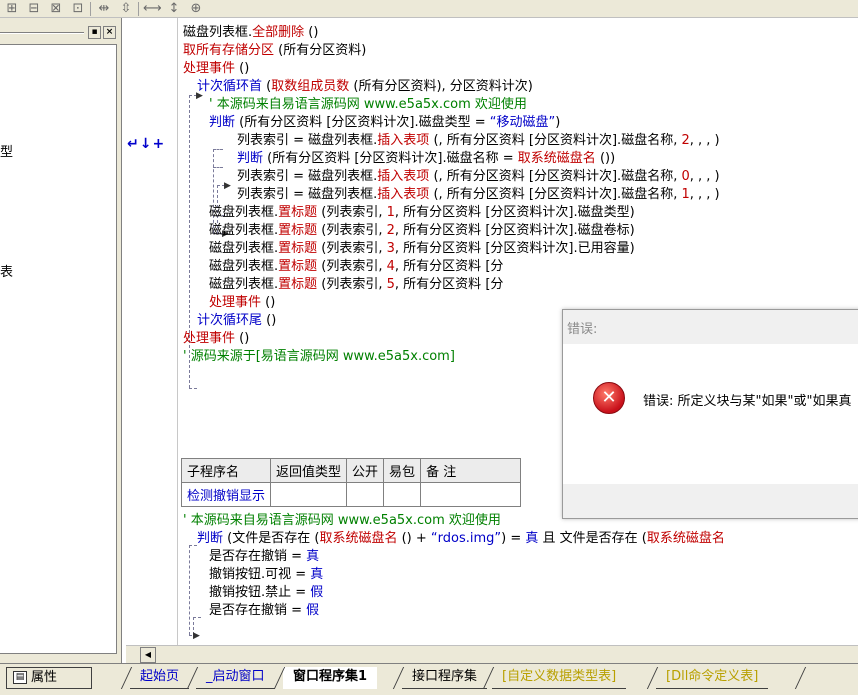 The image size is (858, 695). What do you see at coordinates (441, 86) in the screenshot?
I see `code-token: (所有分区资料), 分区资料计次)` at bounding box center [441, 86].